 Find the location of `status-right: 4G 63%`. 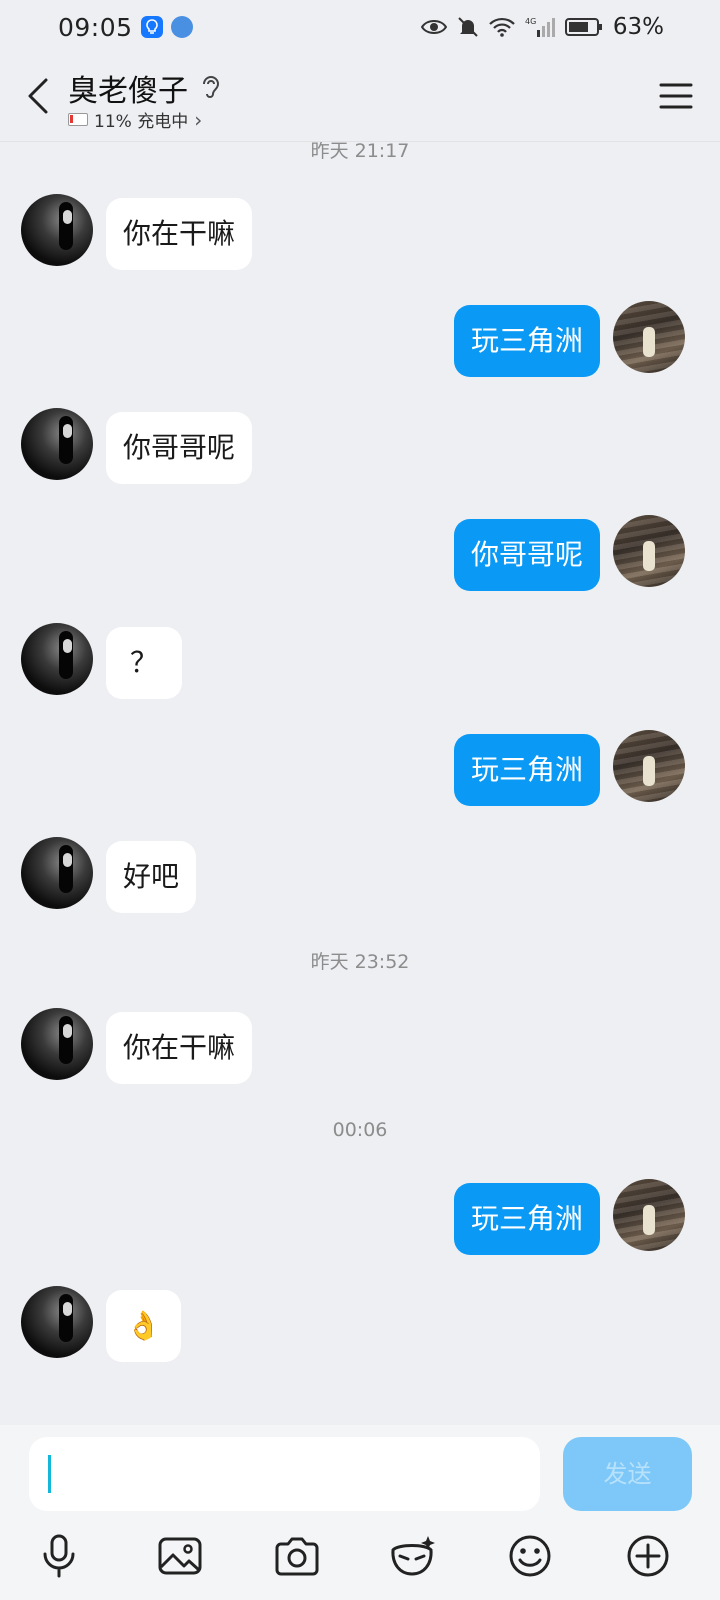

status-right: 4G 63% is located at coordinates (542, 27).